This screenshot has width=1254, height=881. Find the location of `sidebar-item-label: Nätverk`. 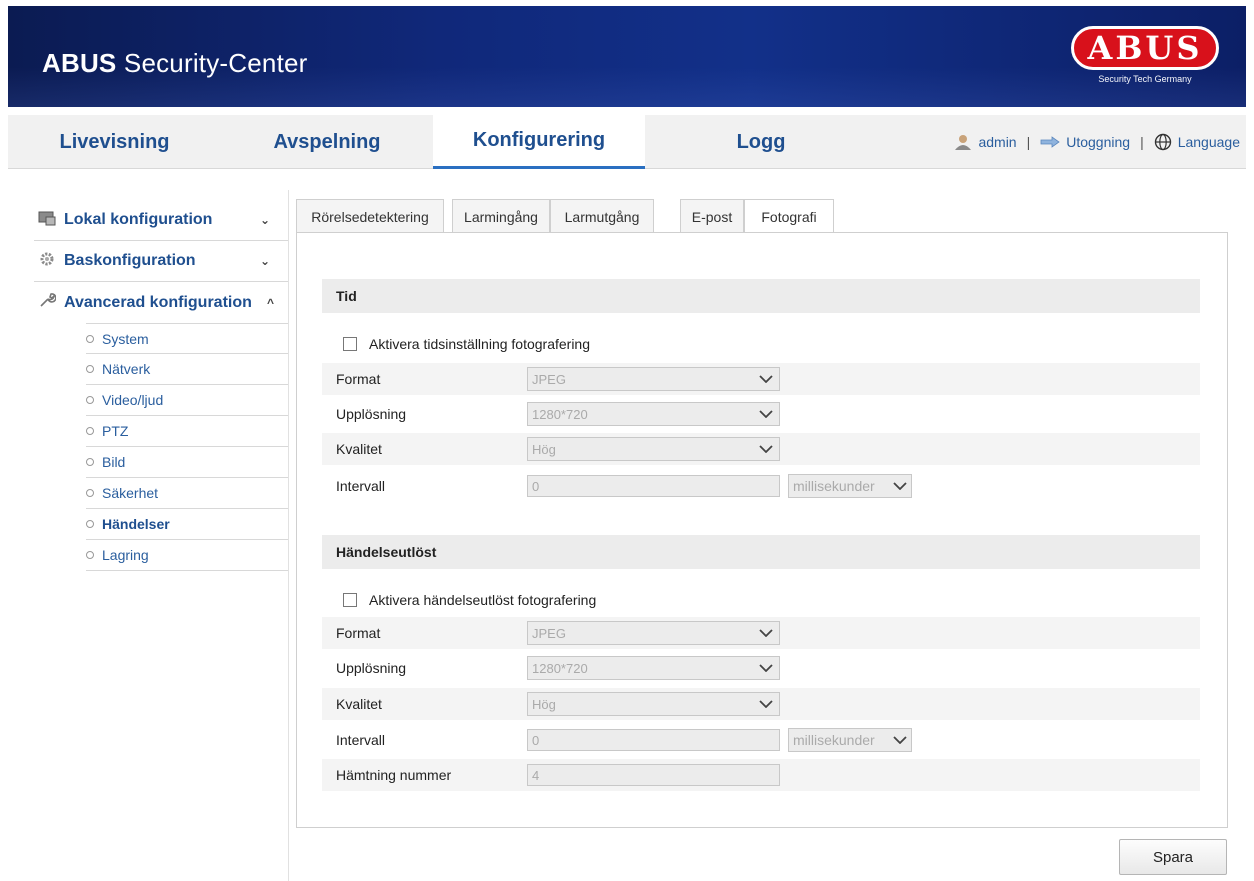

sidebar-item-label: Nätverk is located at coordinates (126, 369).